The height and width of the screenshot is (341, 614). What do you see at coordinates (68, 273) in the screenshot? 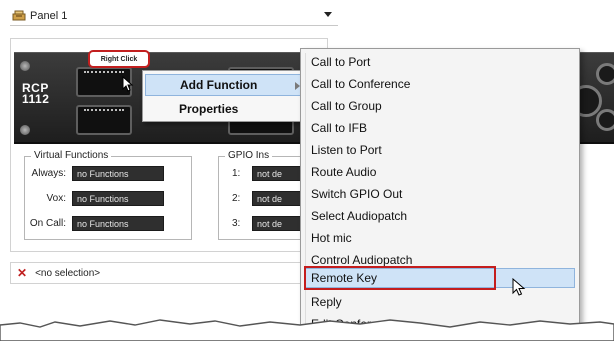
I see `selection-text: <no selection>` at bounding box center [68, 273].